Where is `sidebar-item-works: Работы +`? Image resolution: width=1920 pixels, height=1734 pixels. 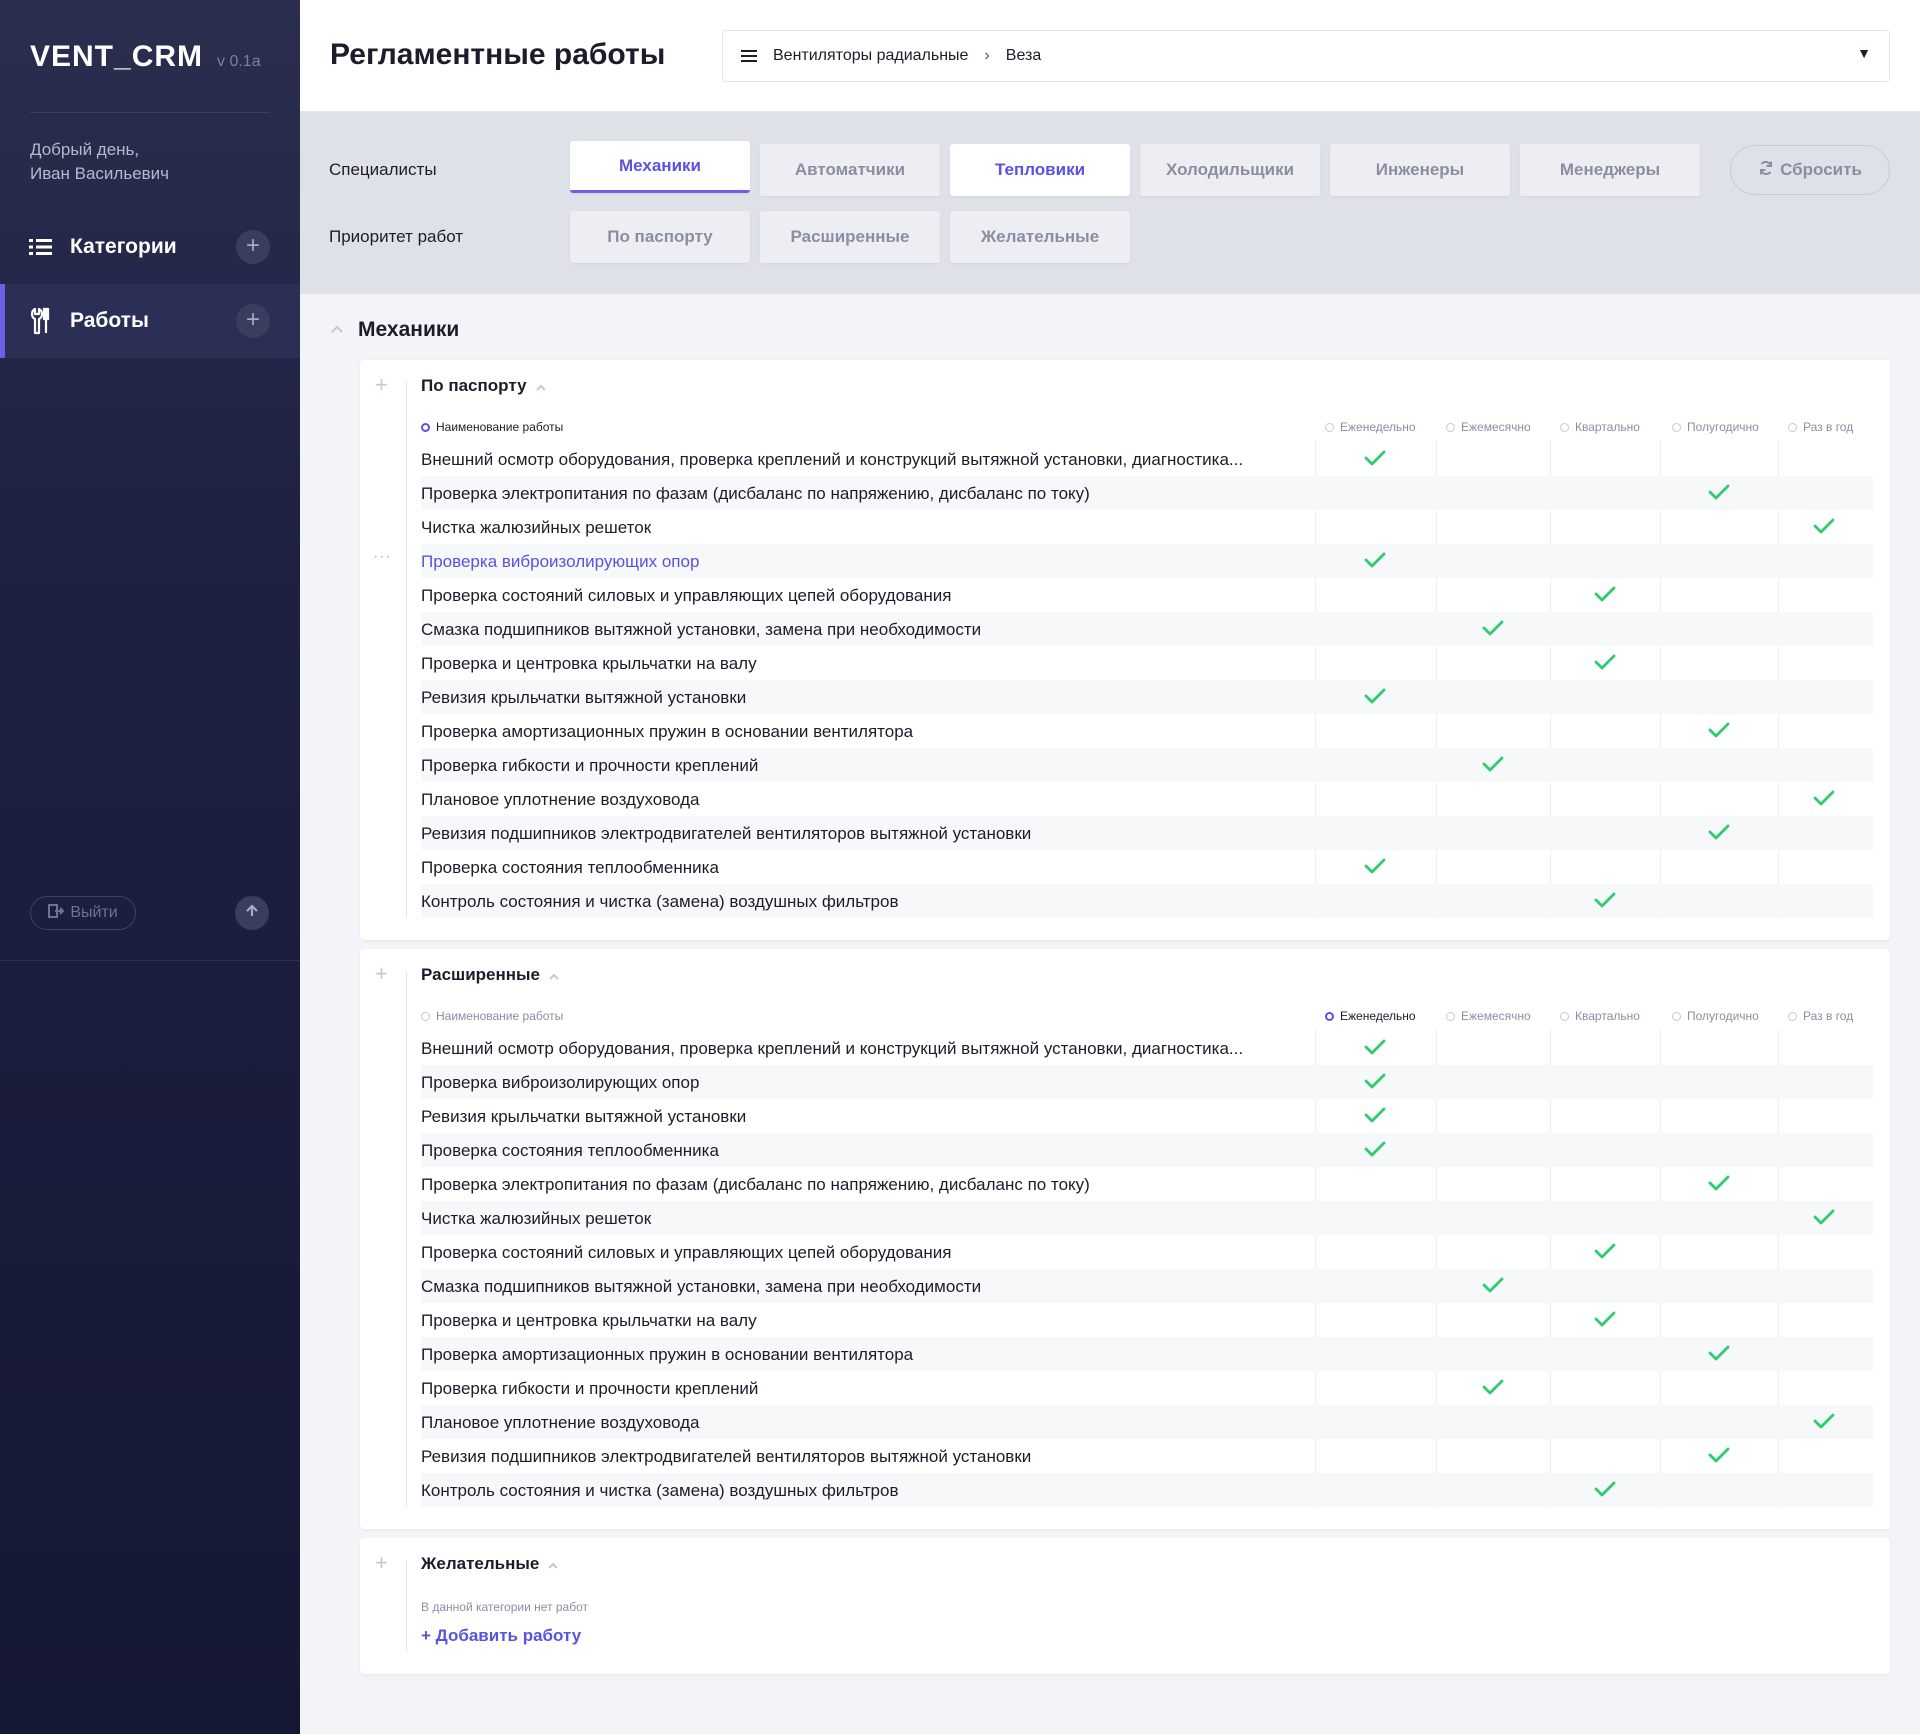 sidebar-item-works: Работы + is located at coordinates (150, 321).